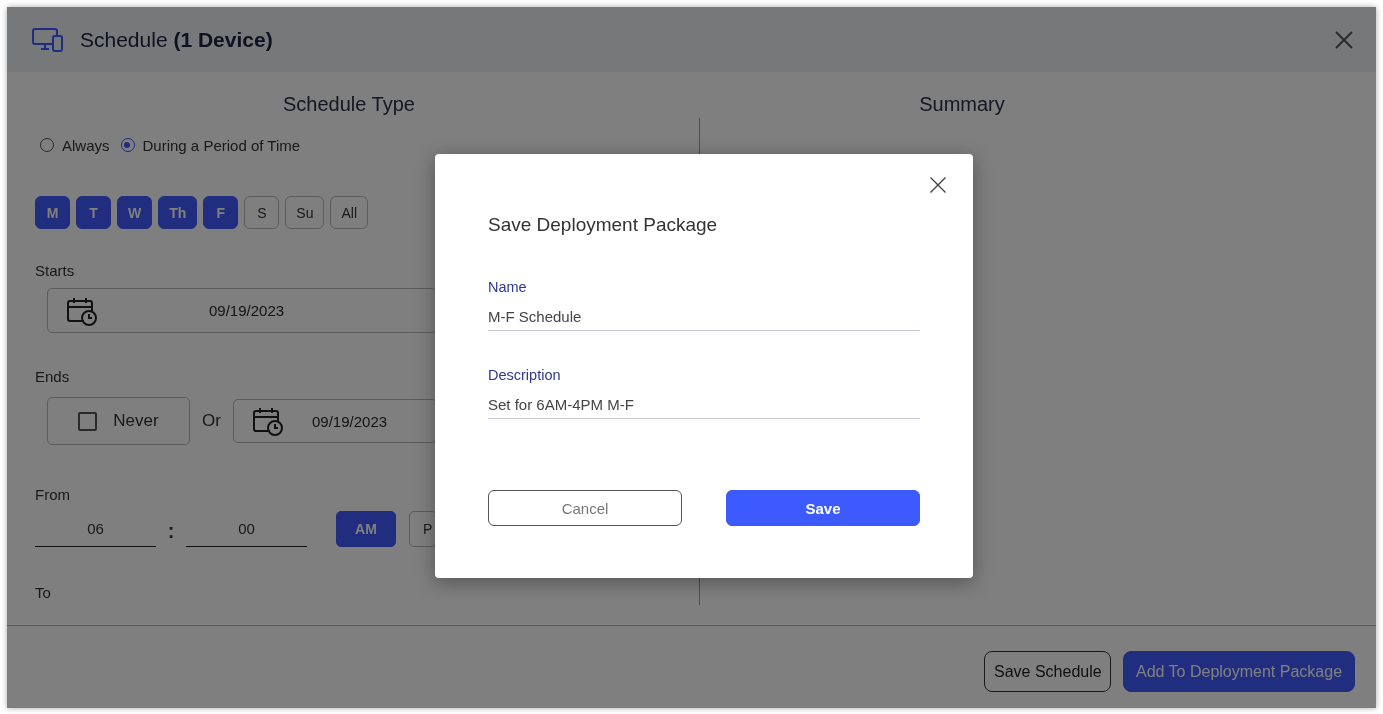  Describe the element at coordinates (221, 145) in the screenshot. I see `radio-label: During a Period of Time` at that location.